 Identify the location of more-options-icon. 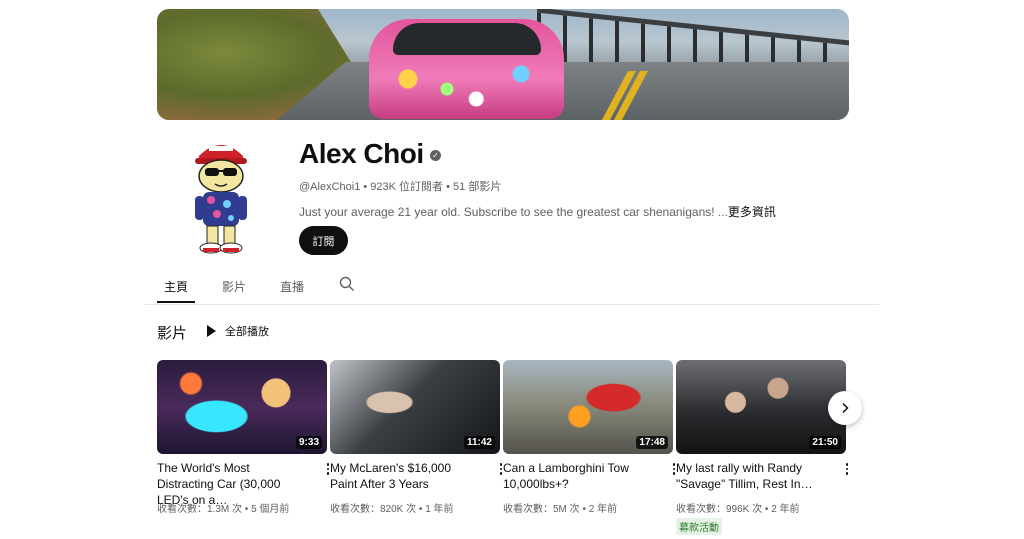
(847, 469).